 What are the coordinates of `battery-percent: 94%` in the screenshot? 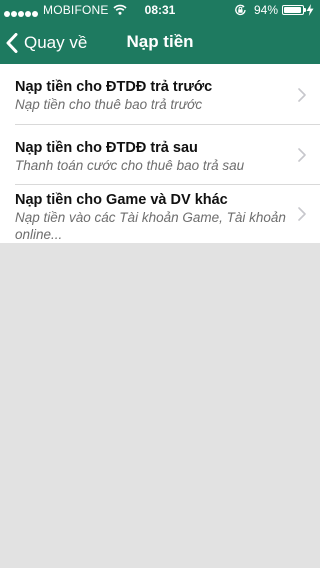 It's located at (266, 10).